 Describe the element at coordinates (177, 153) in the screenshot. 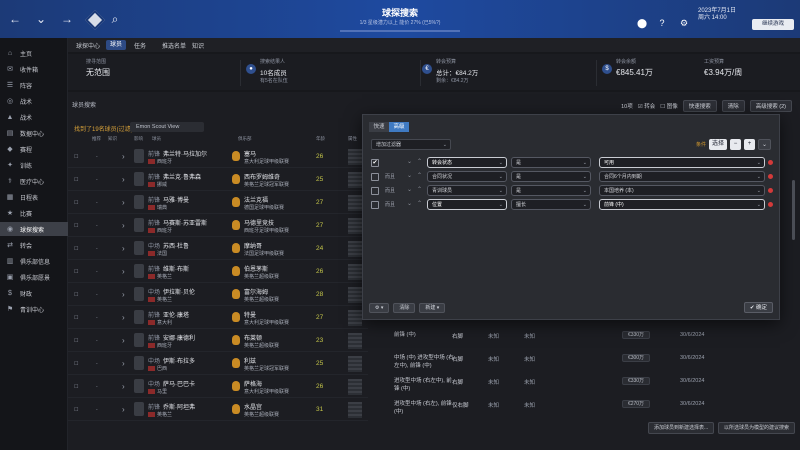

I see `player-name: 前锋 弗兰特·马拉加尔` at that location.